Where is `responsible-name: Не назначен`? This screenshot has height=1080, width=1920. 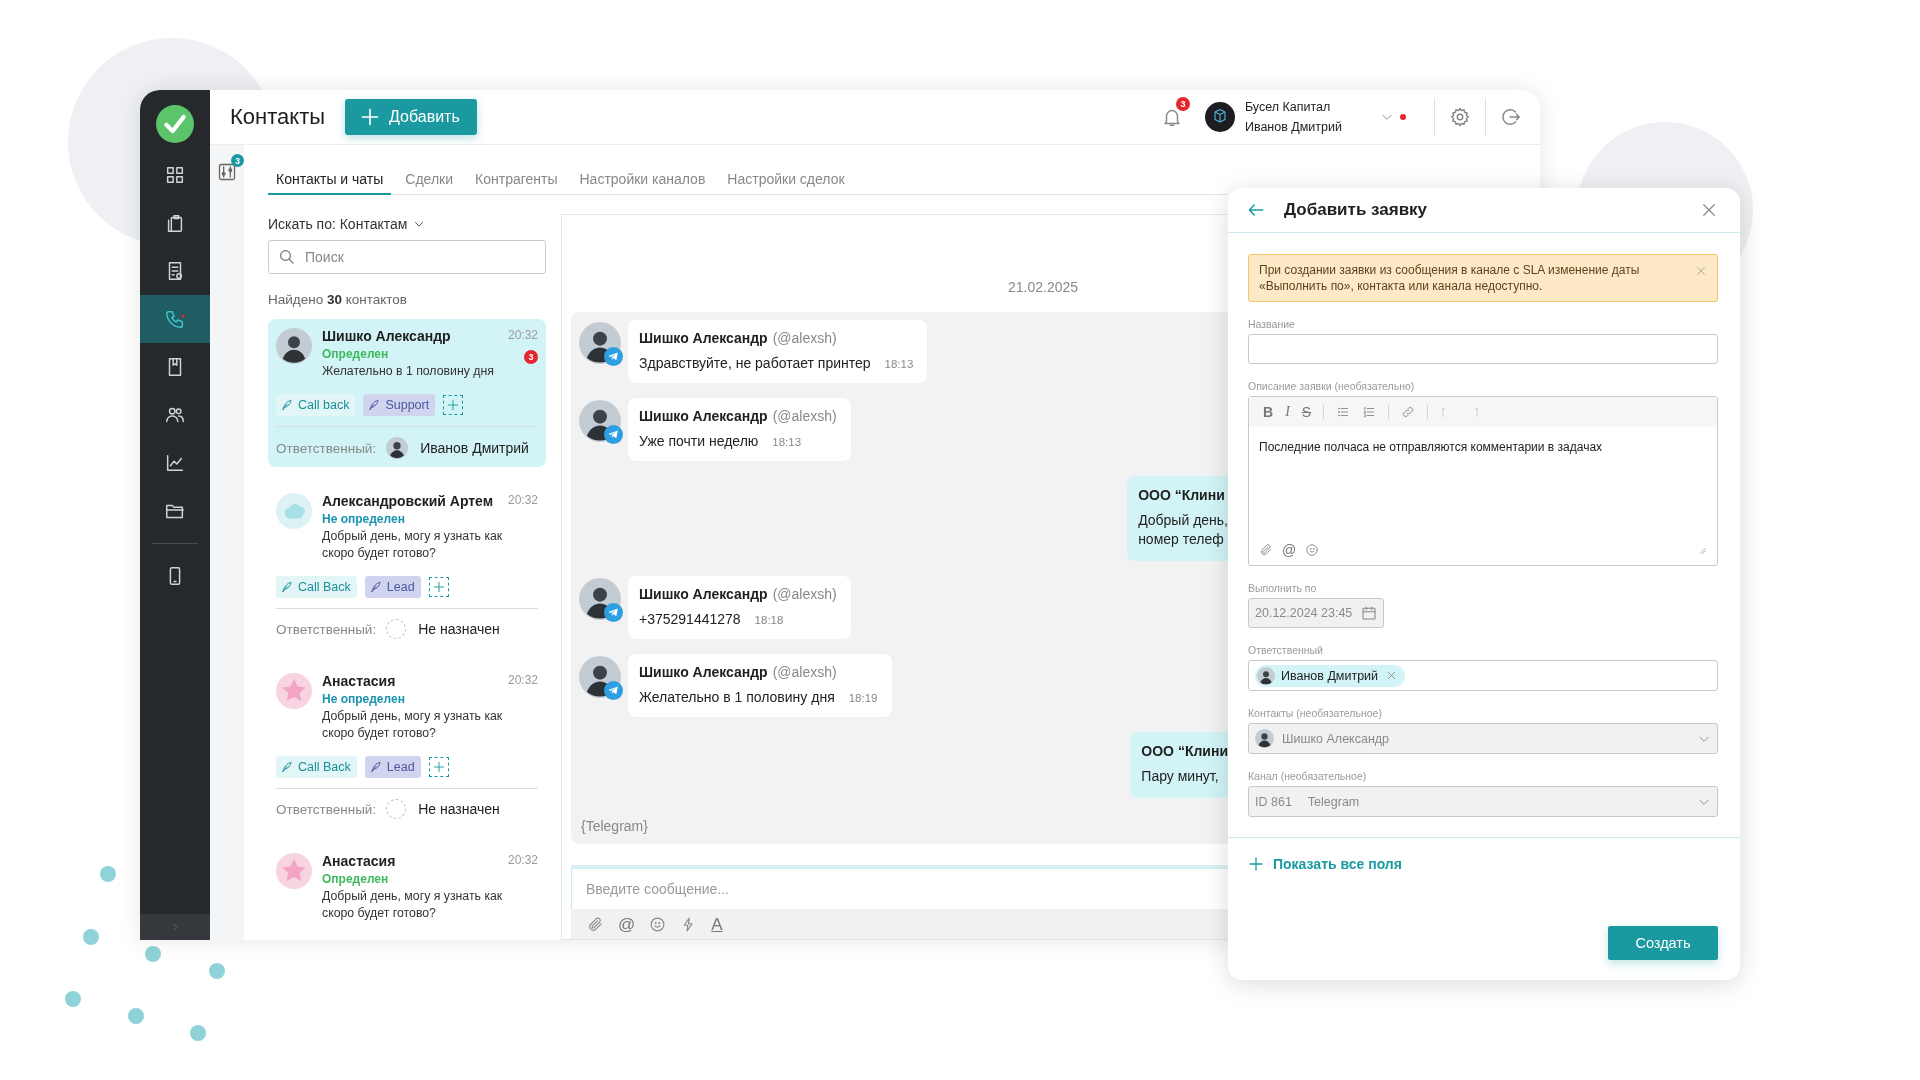
responsible-name: Не назначен is located at coordinates (459, 809).